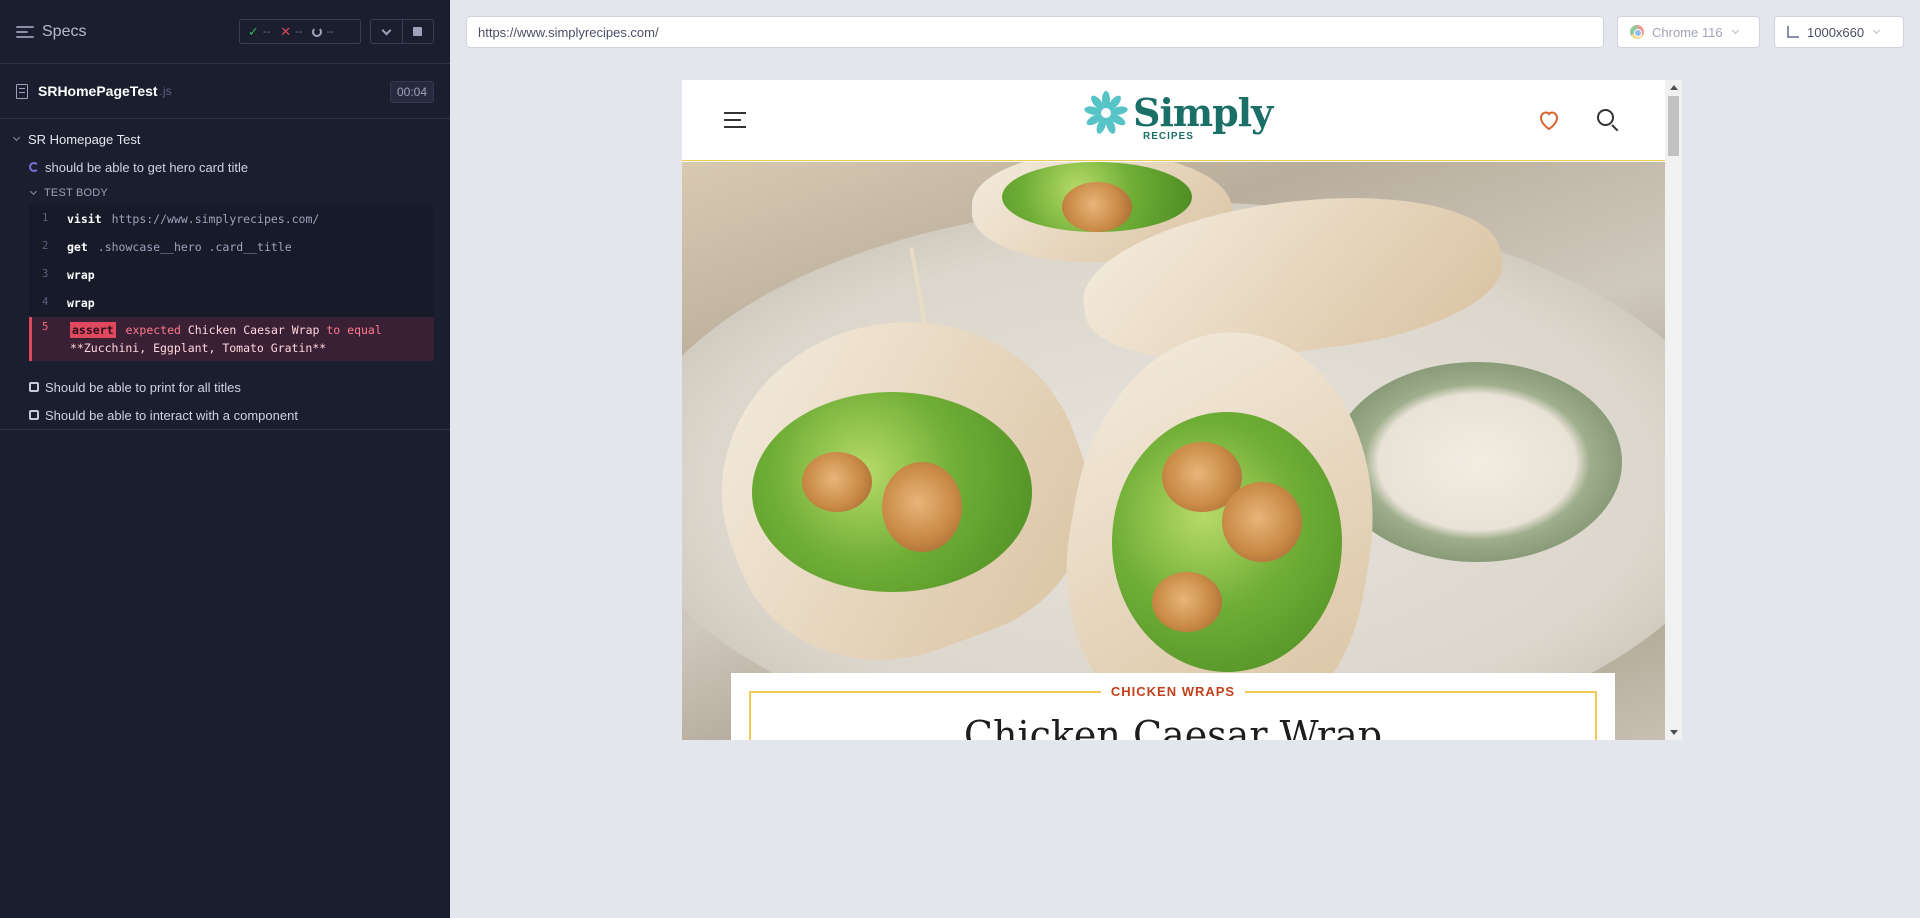 The width and height of the screenshot is (1920, 918). I want to click on failed-count: --, so click(299, 31).